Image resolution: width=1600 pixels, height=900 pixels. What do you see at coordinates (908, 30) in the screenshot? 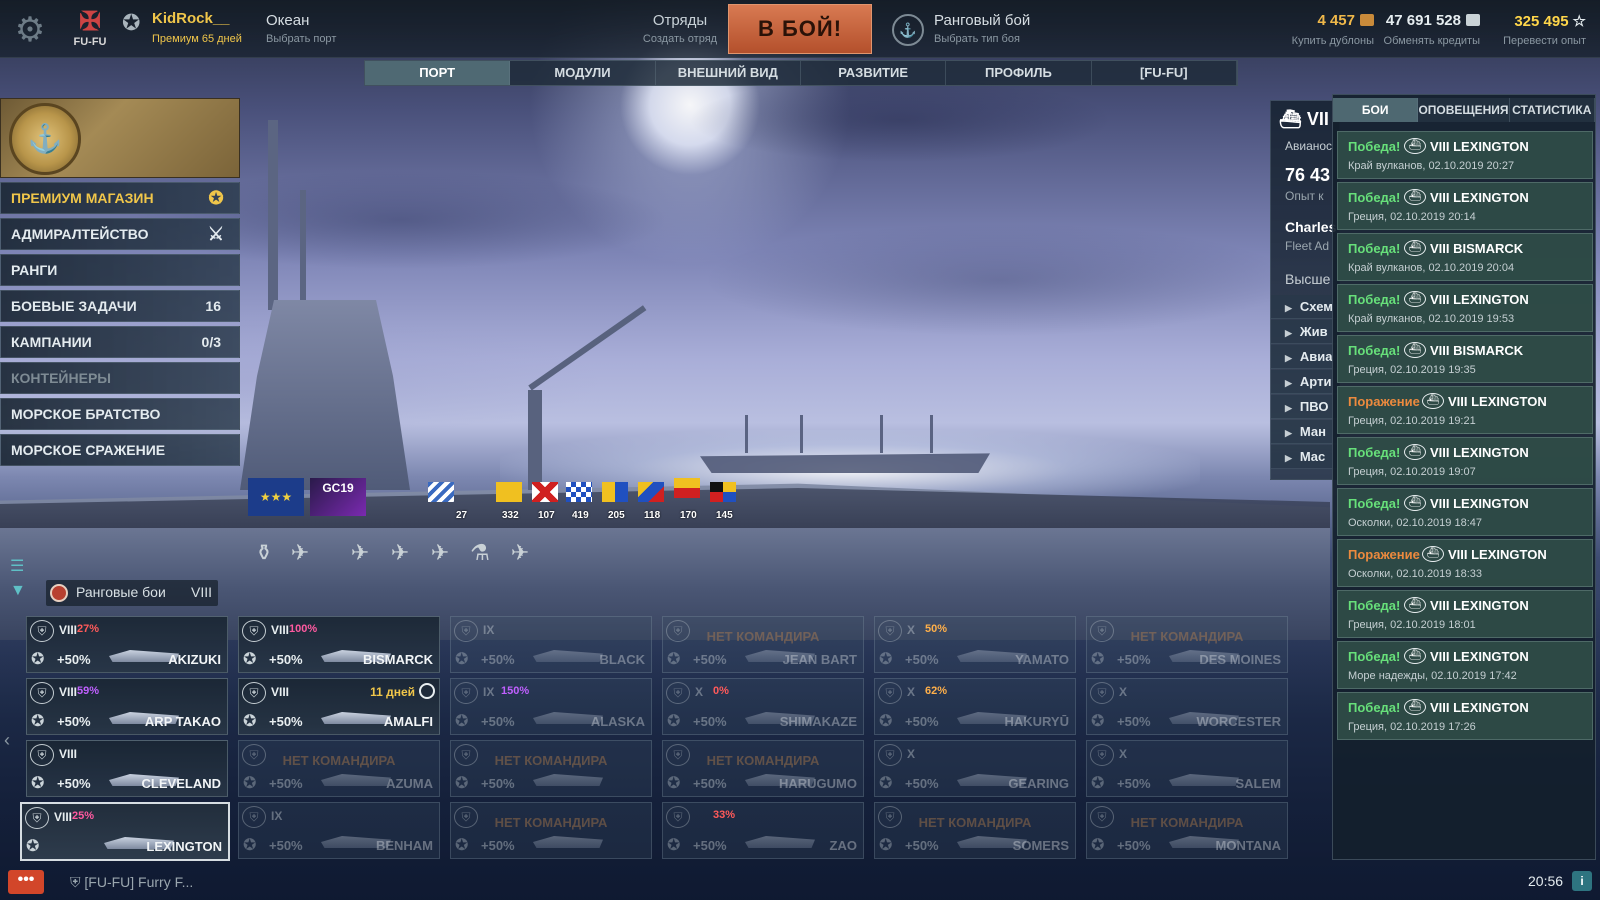
I see `battle-mode-icon: ⚓` at bounding box center [908, 30].